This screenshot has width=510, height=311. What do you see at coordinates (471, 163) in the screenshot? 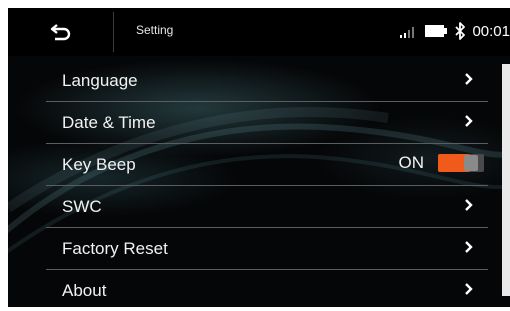
I see `toggle-knob` at bounding box center [471, 163].